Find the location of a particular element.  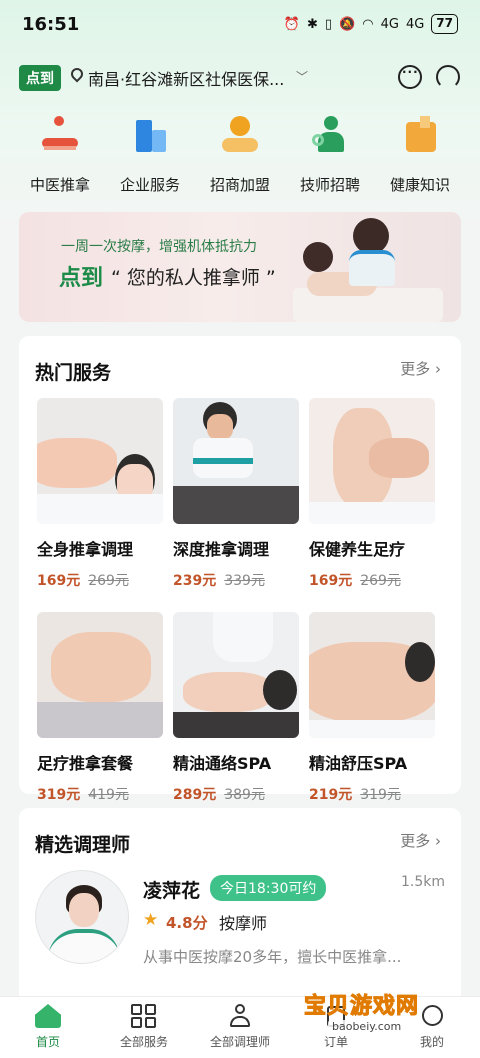

service-card: 精油通络SPA 289元 389元 is located at coordinates (236, 708).